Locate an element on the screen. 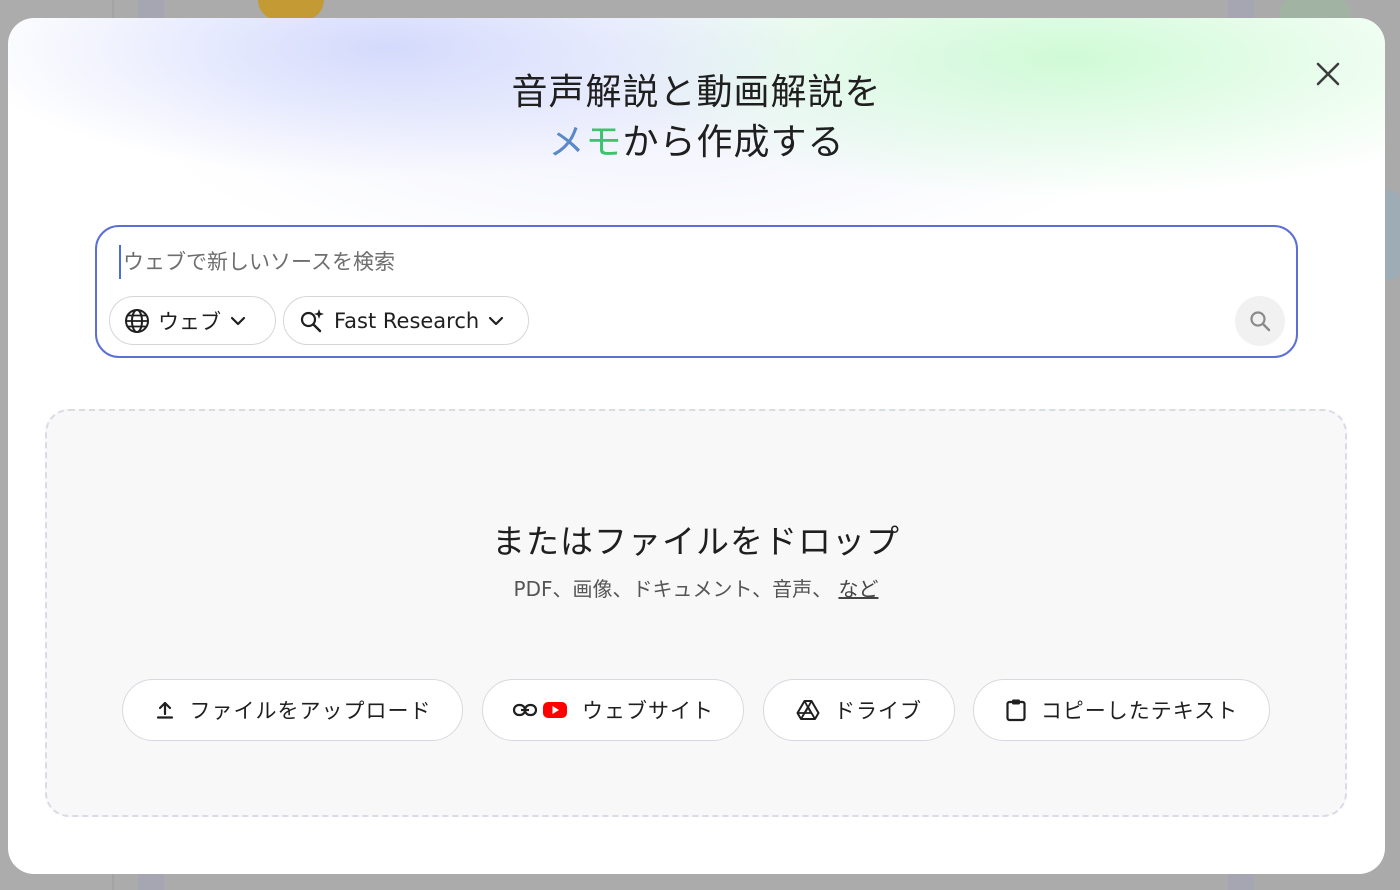 The height and width of the screenshot is (890, 1400). drop-zone-subtitle: PDF、画像、ドキュメント、音声、 など is located at coordinates (696, 587).